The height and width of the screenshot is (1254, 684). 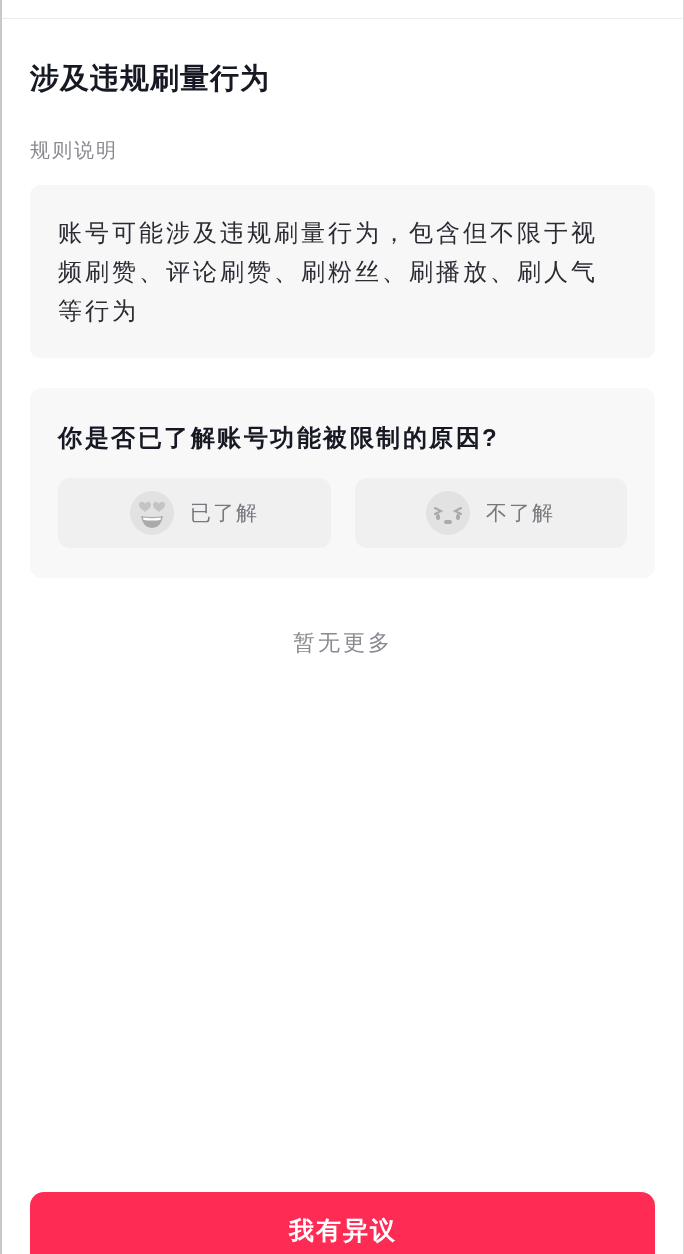 What do you see at coordinates (151, 513) in the screenshot?
I see `heart-eyes-face-icon` at bounding box center [151, 513].